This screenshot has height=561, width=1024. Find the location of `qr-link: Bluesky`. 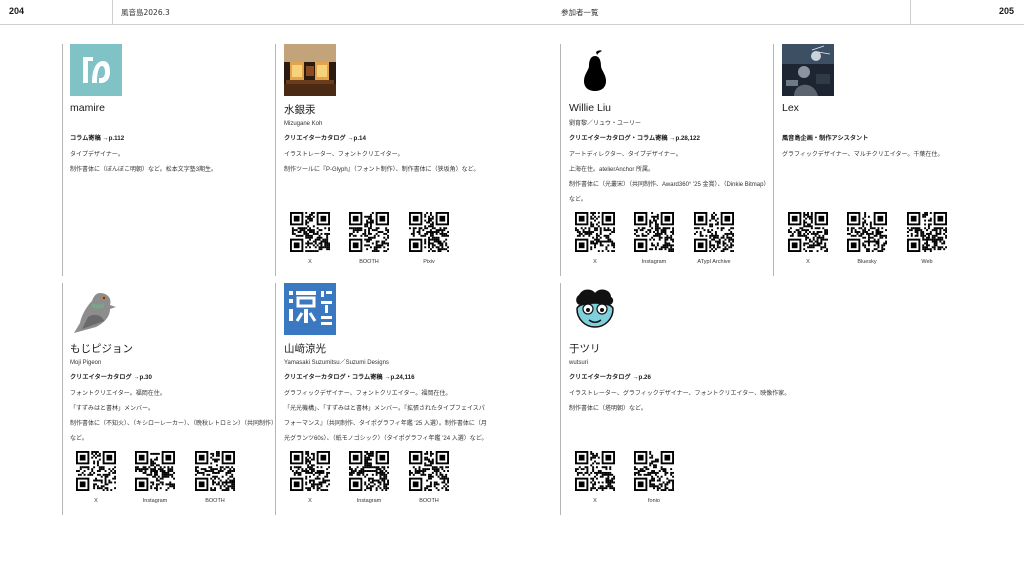

qr-link: Bluesky is located at coordinates (867, 238).